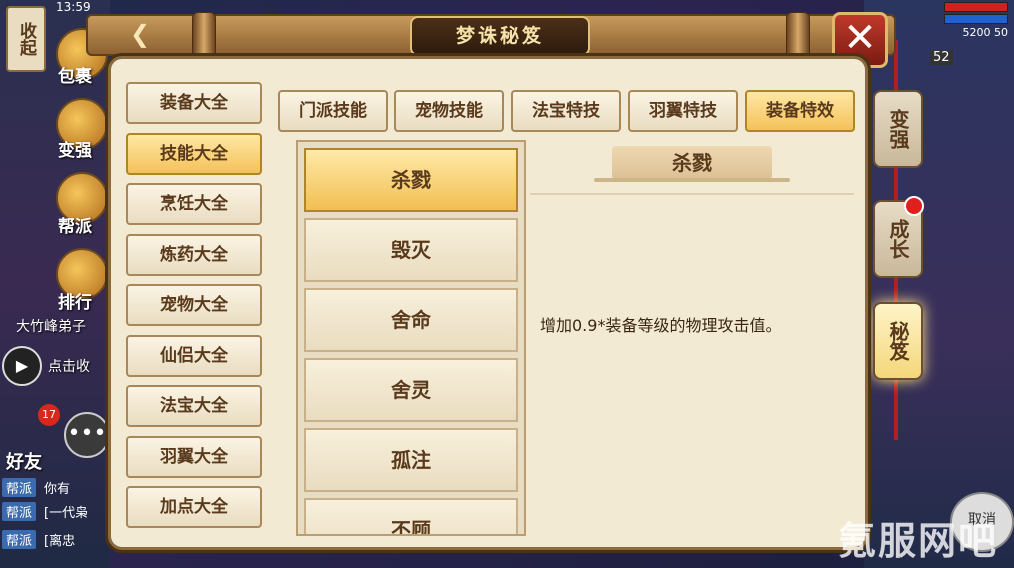 Image resolution: width=1014 pixels, height=568 pixels. I want to click on side-label-bag: 包裹, so click(75, 77).